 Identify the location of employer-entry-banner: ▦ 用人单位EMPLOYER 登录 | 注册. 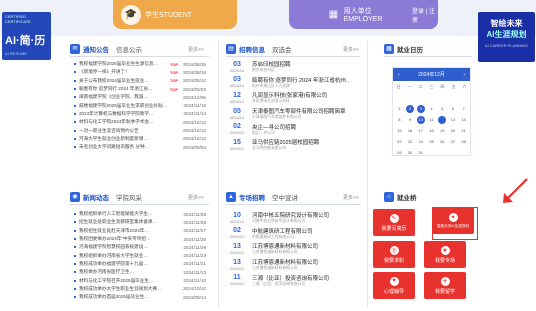
(363, 14).